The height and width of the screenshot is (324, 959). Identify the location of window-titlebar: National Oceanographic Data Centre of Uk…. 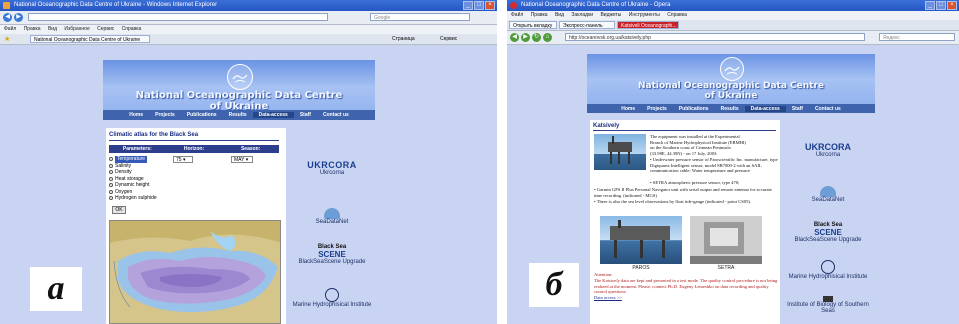
(248, 5).